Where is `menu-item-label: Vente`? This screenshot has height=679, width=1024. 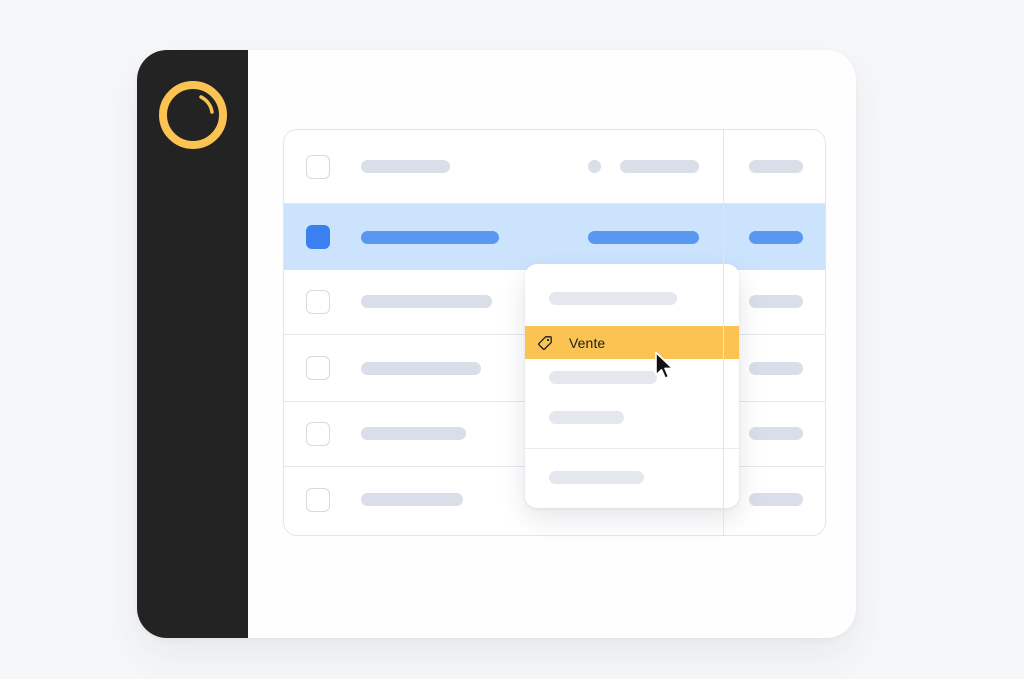
menu-item-label: Vente is located at coordinates (587, 343).